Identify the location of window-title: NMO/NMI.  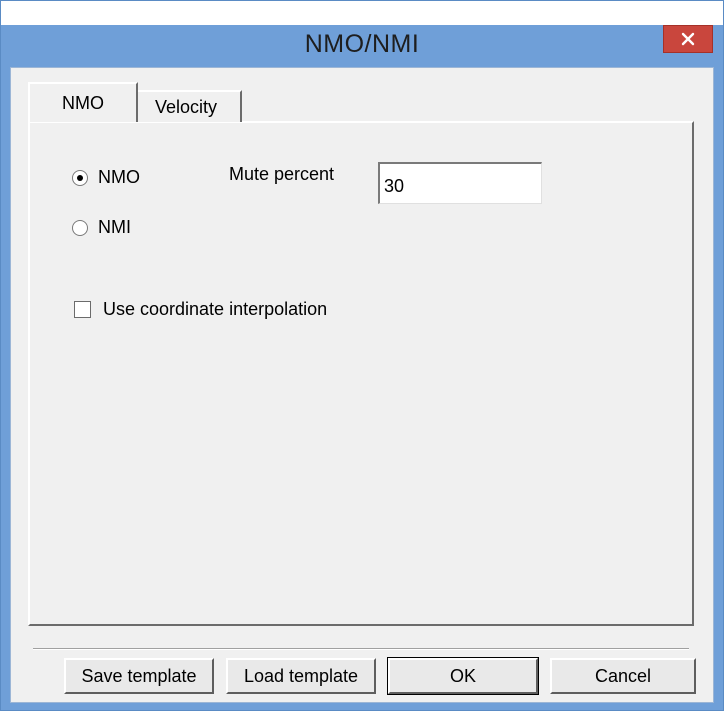
(362, 44).